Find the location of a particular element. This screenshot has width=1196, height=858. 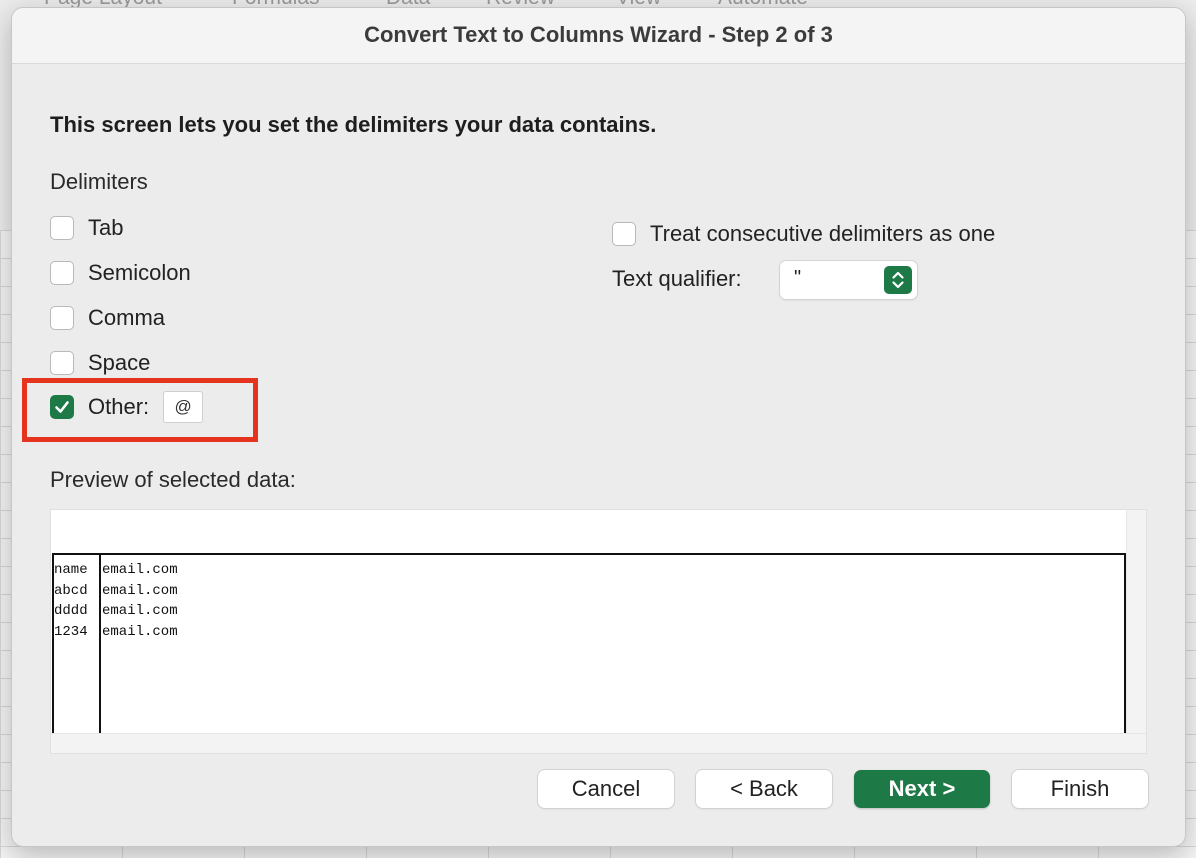

cancel-button: Cancel is located at coordinates (606, 789).